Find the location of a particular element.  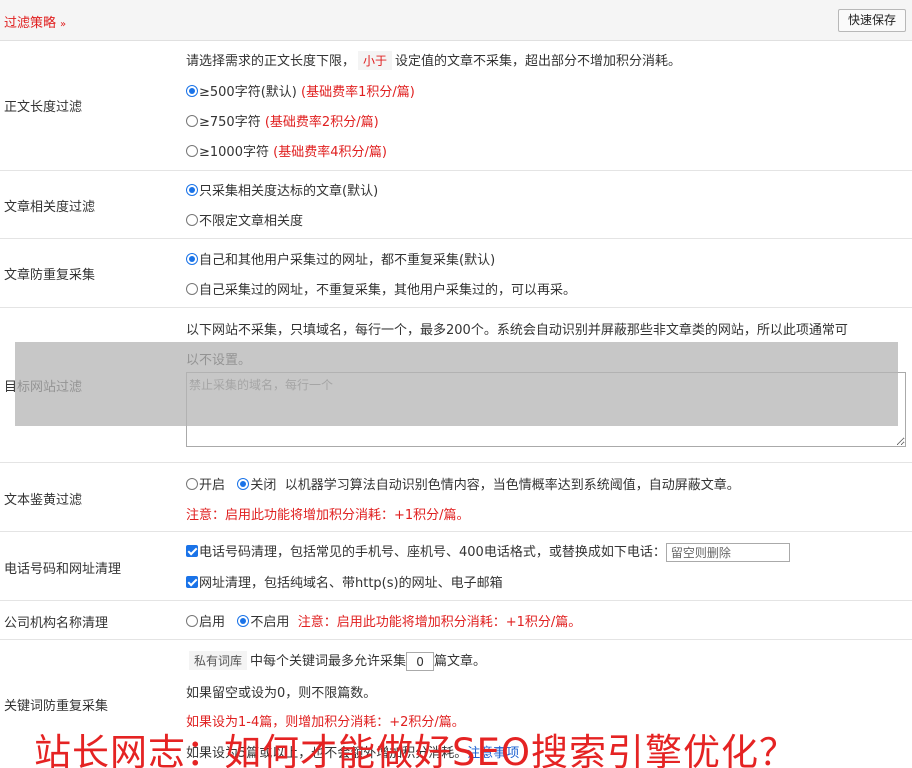

keyword-dup-label: 关键词防重复采集 is located at coordinates (56, 706).